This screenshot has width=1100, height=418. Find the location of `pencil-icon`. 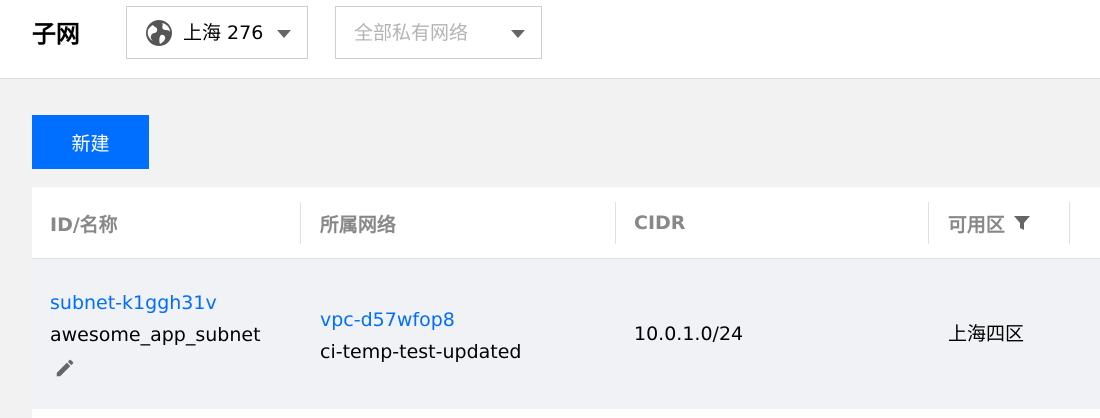

pencil-icon is located at coordinates (65, 368).